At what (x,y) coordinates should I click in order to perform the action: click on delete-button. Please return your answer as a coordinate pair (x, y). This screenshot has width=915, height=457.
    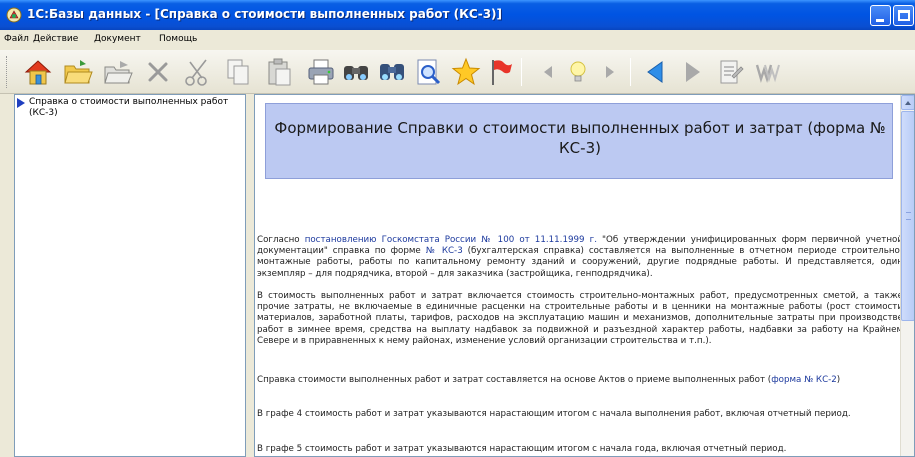
    Looking at the image, I should click on (158, 72).